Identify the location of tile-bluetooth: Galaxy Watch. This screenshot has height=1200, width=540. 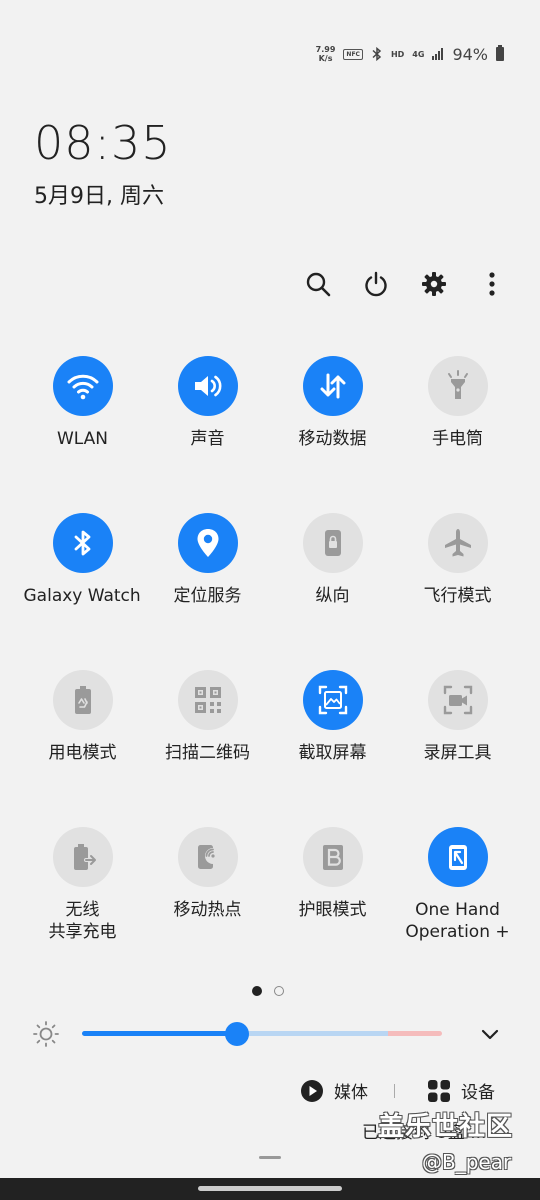
(82, 560).